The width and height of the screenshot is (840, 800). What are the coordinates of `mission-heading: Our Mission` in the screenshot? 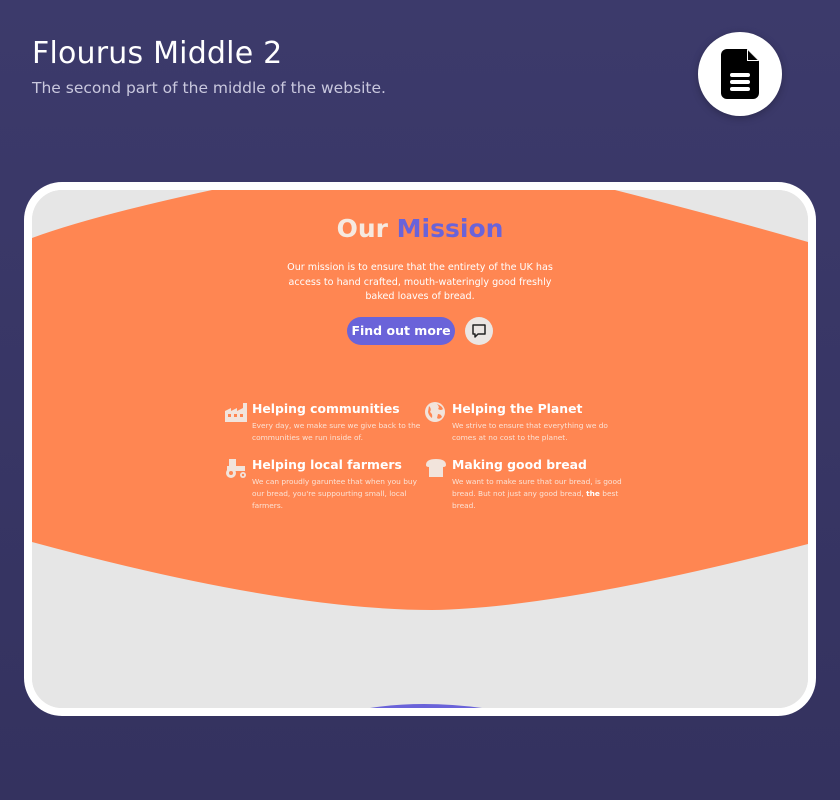 It's located at (420, 228).